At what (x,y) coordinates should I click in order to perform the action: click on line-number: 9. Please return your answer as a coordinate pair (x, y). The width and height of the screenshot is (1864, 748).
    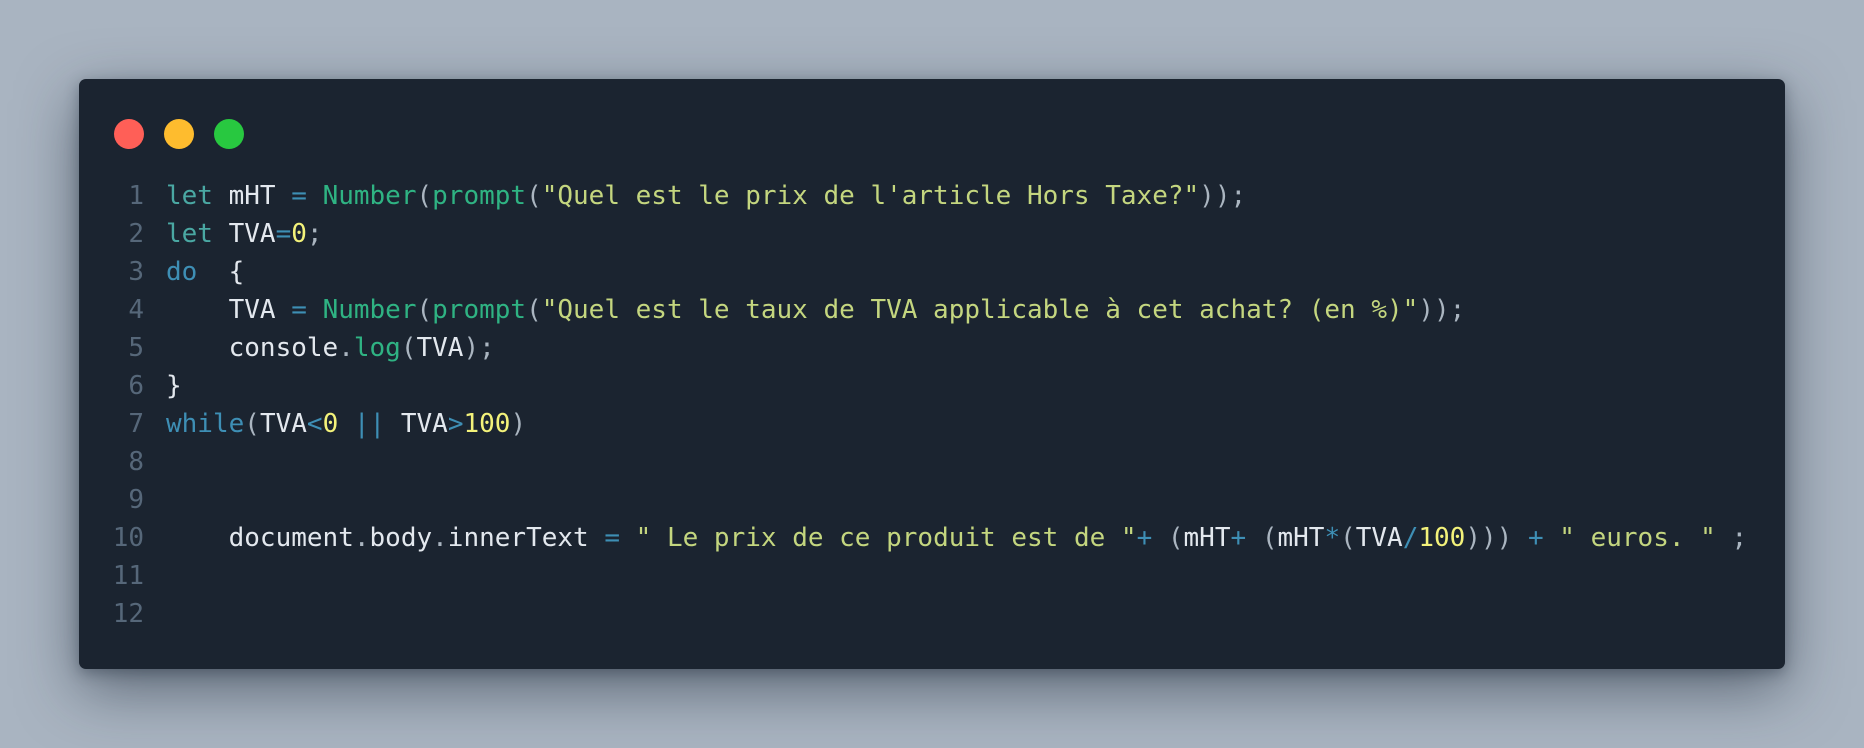
    Looking at the image, I should click on (136, 500).